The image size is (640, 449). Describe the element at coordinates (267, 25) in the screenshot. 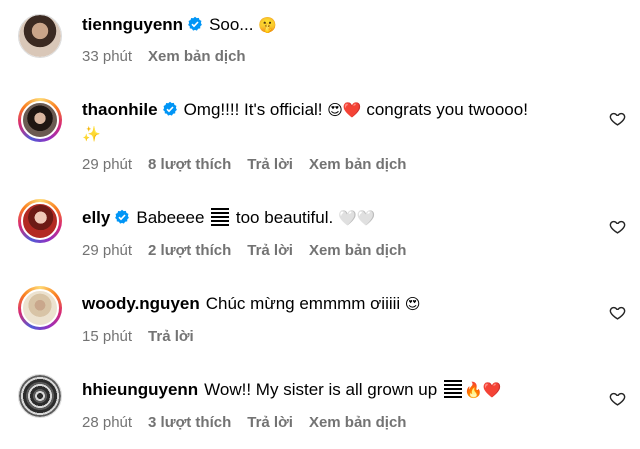

I see `shush-emoji: 🤫` at that location.